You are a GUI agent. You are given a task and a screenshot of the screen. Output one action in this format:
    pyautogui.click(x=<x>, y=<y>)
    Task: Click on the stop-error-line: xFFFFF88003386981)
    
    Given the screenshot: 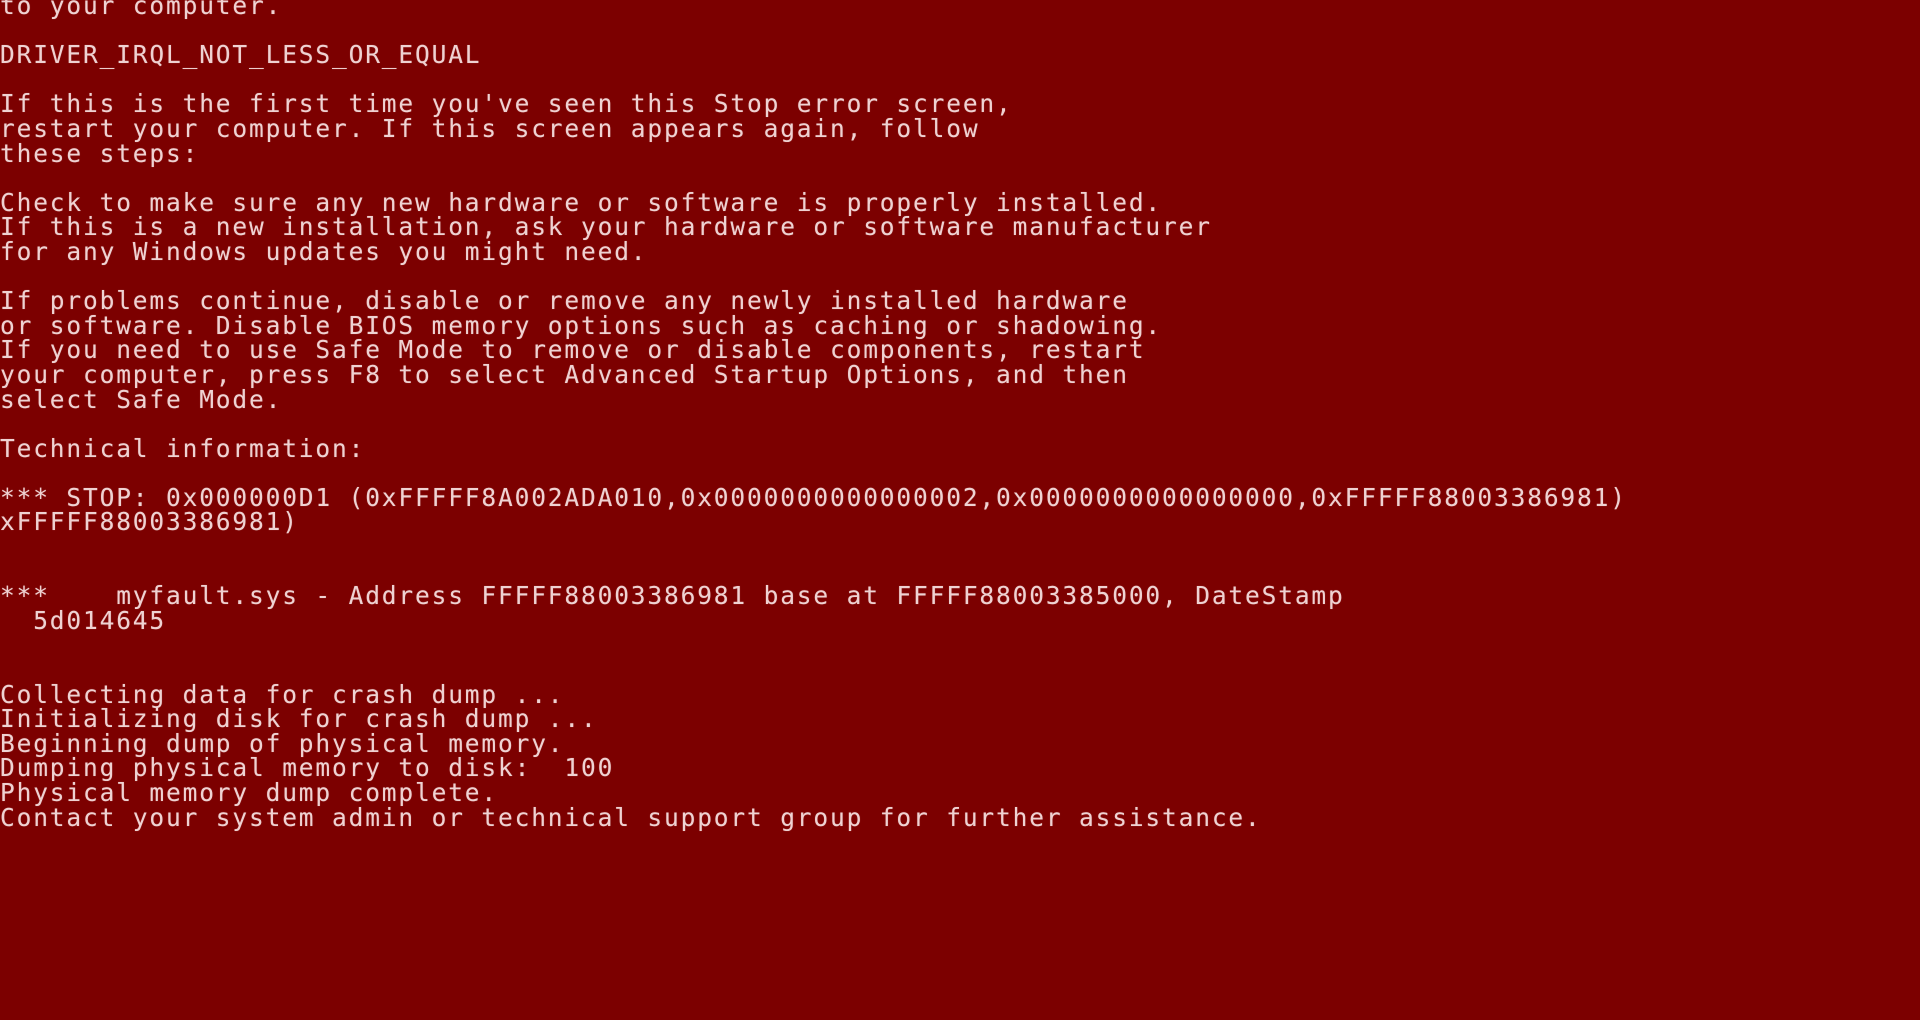 What is the action you would take?
    pyautogui.click(x=149, y=522)
    